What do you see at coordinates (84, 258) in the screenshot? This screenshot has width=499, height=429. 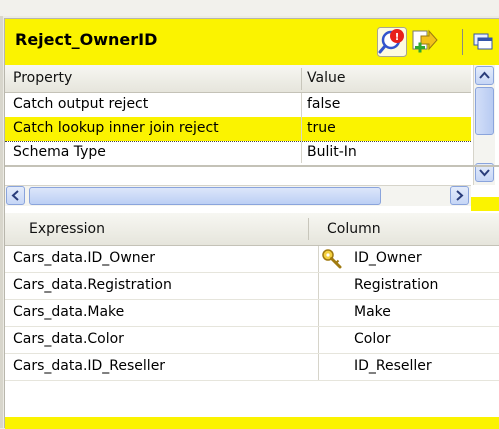 I see `expression-cell: Cars_data.ID_Owner` at bounding box center [84, 258].